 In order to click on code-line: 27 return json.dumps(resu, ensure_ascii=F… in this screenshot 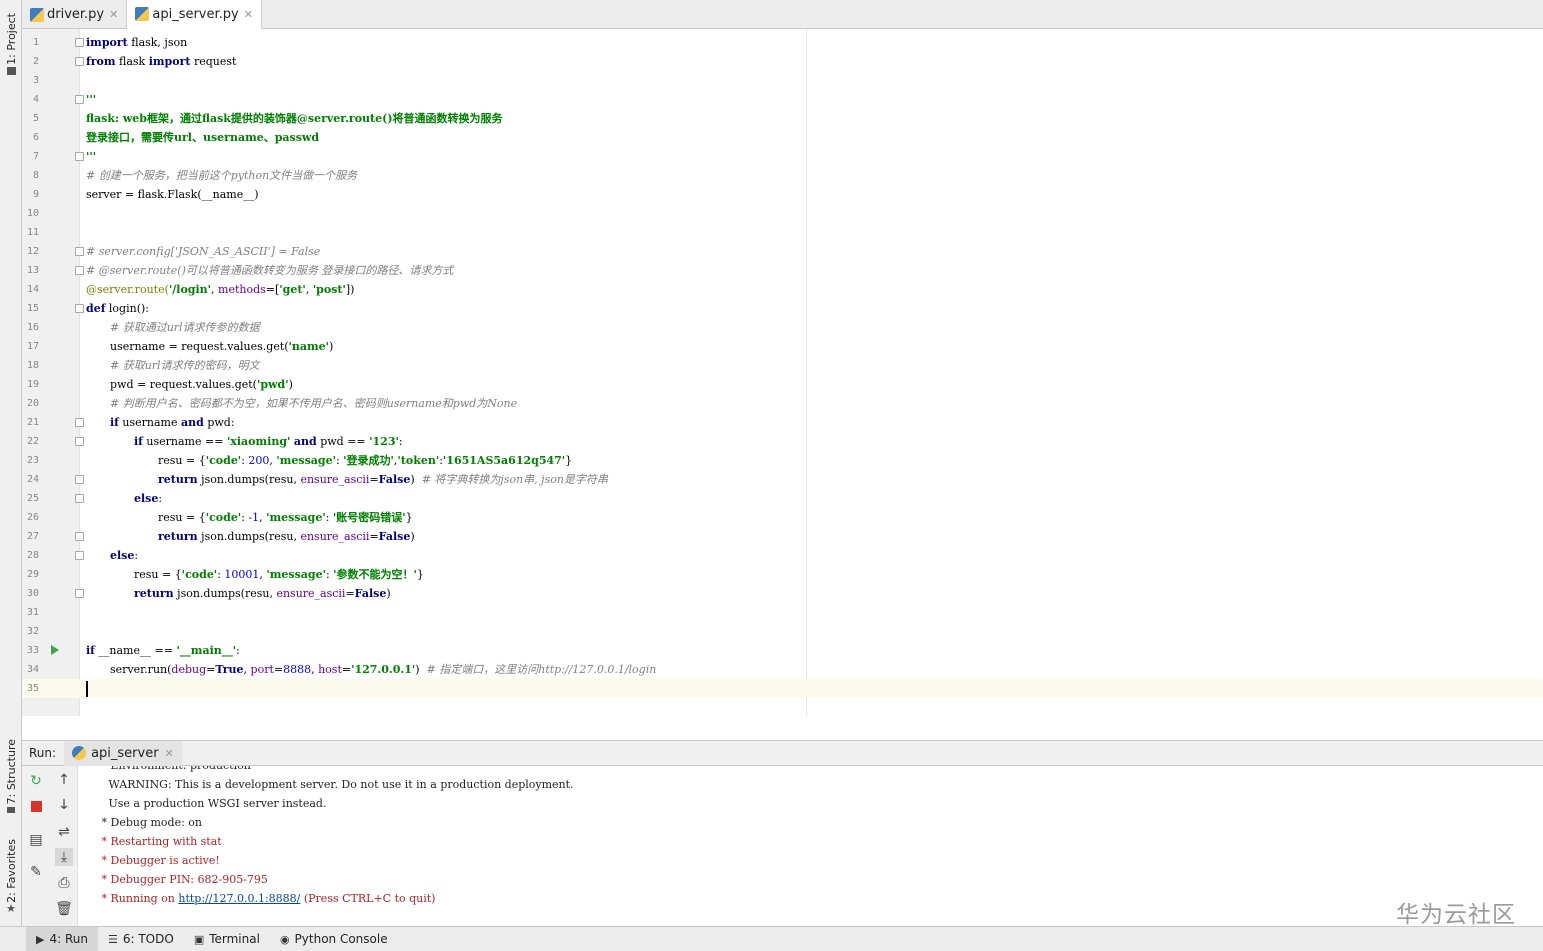, I will do `click(220, 536)`.